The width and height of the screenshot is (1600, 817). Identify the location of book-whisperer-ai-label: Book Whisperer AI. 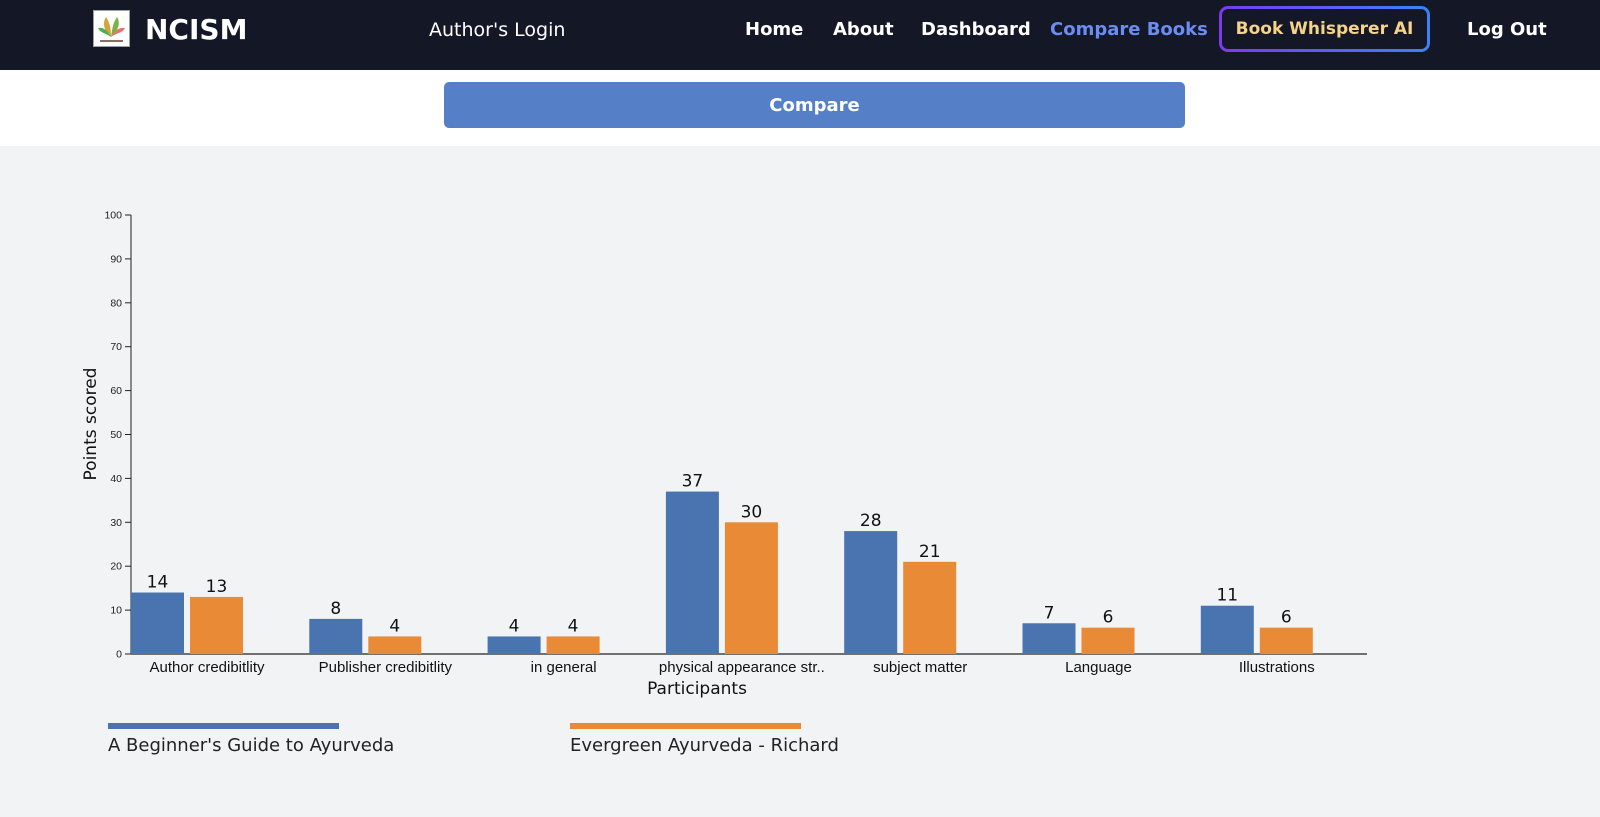
(1324, 29).